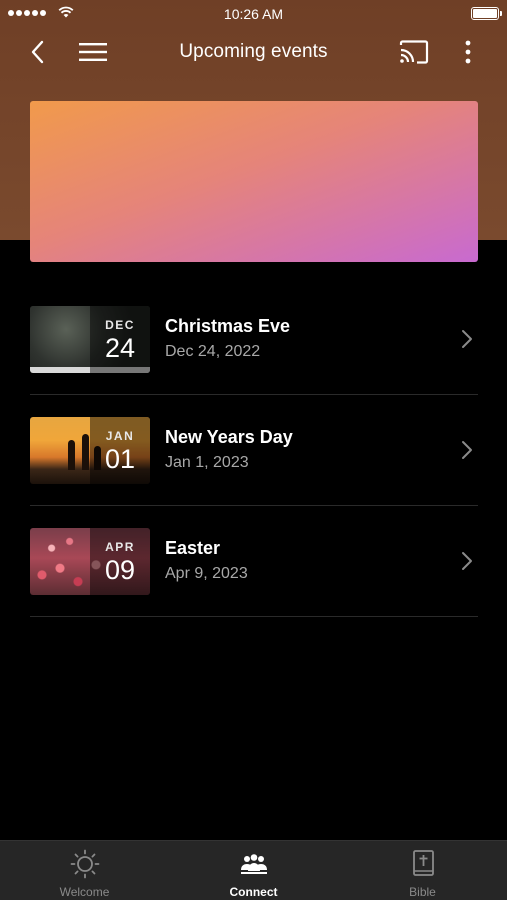 The height and width of the screenshot is (900, 507). Describe the element at coordinates (253, 892) in the screenshot. I see `tab-label: Connect` at that location.